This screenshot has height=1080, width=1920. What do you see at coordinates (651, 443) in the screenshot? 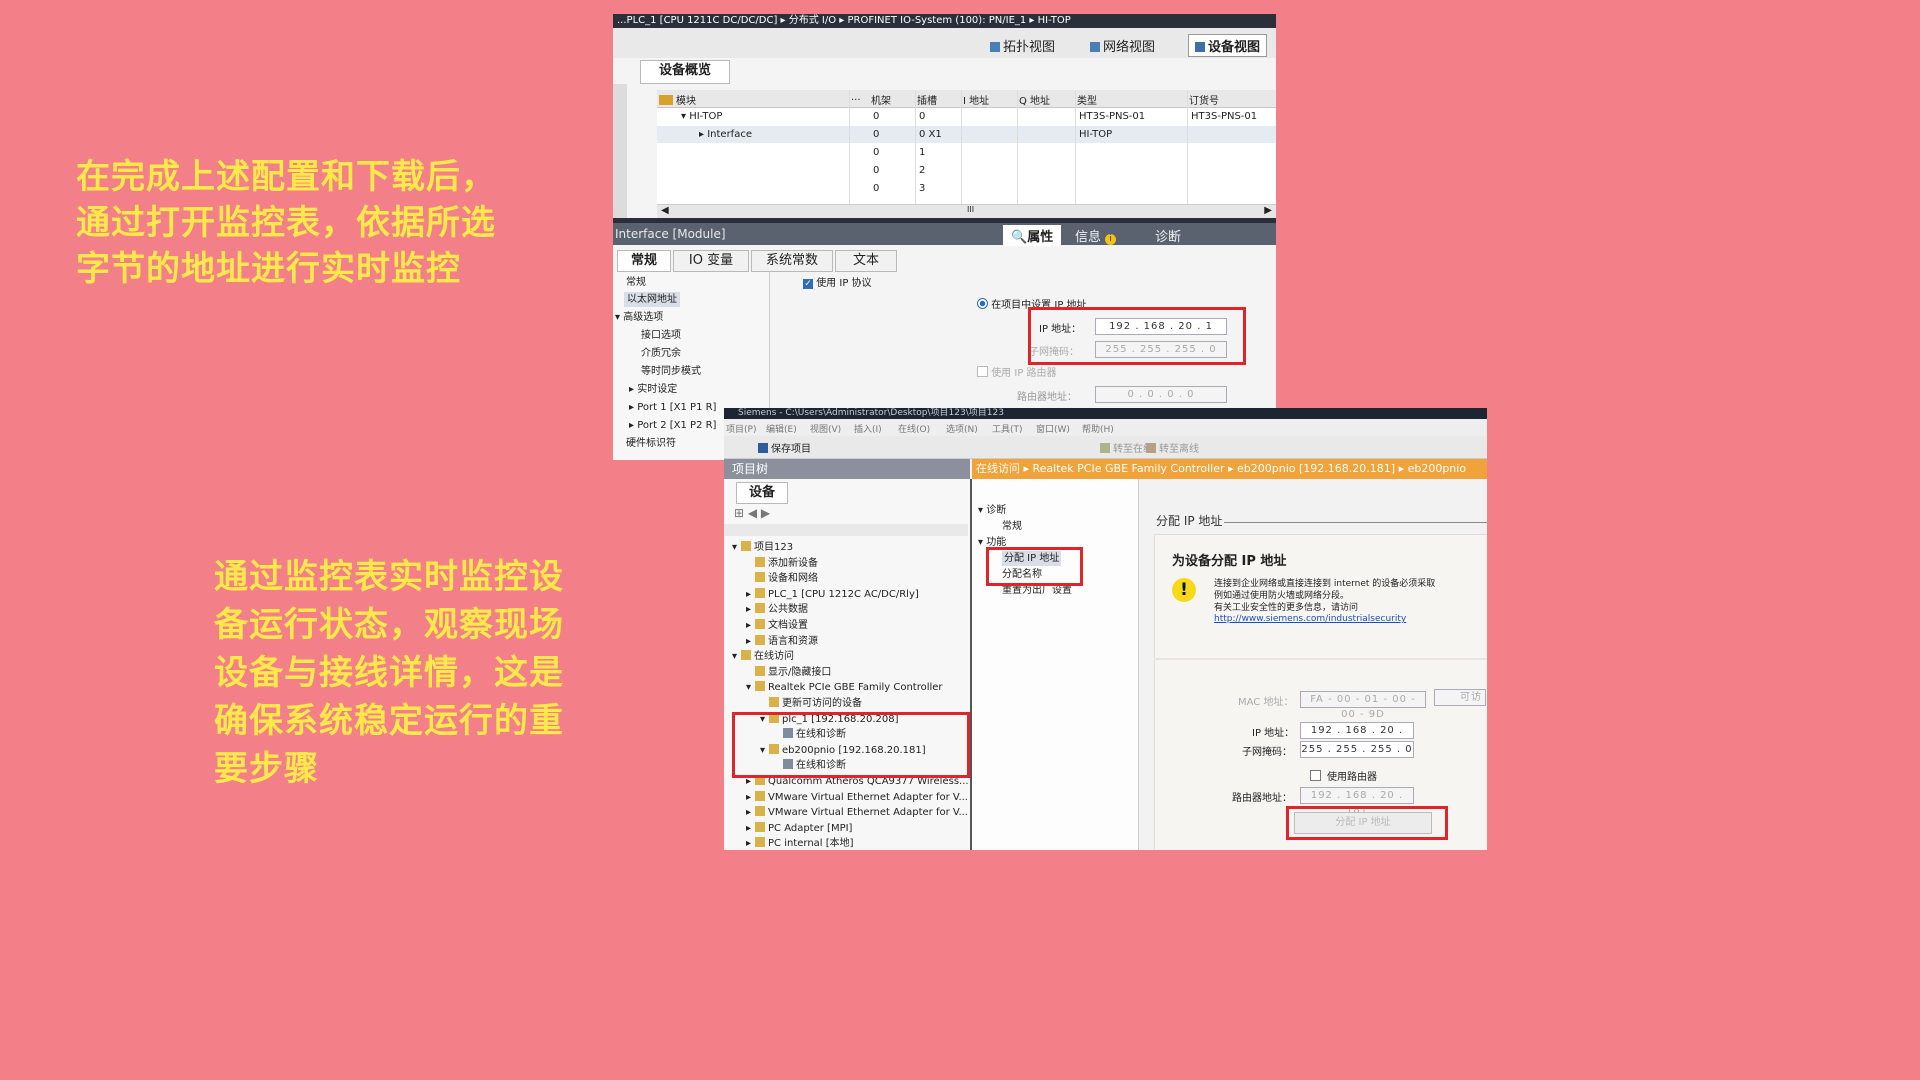
I see `nav-item-hw-id: 硬件标识符` at bounding box center [651, 443].